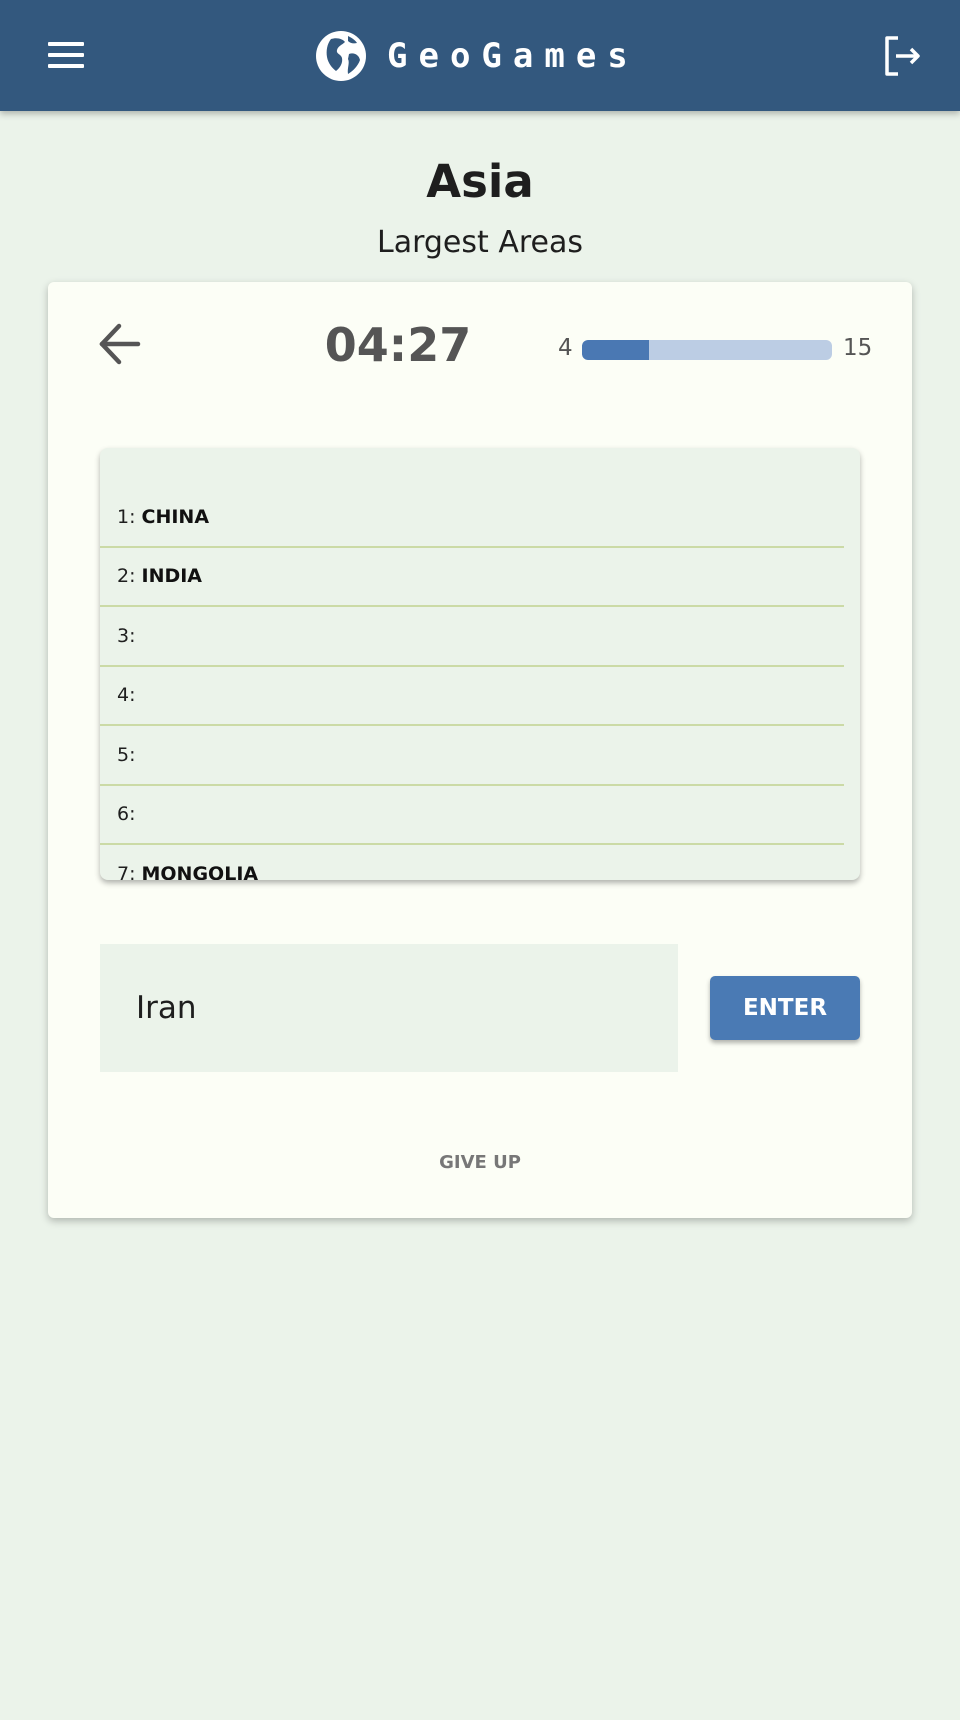 The height and width of the screenshot is (1720, 960). What do you see at coordinates (858, 348) in the screenshot?
I see `progress-total: 15` at bounding box center [858, 348].